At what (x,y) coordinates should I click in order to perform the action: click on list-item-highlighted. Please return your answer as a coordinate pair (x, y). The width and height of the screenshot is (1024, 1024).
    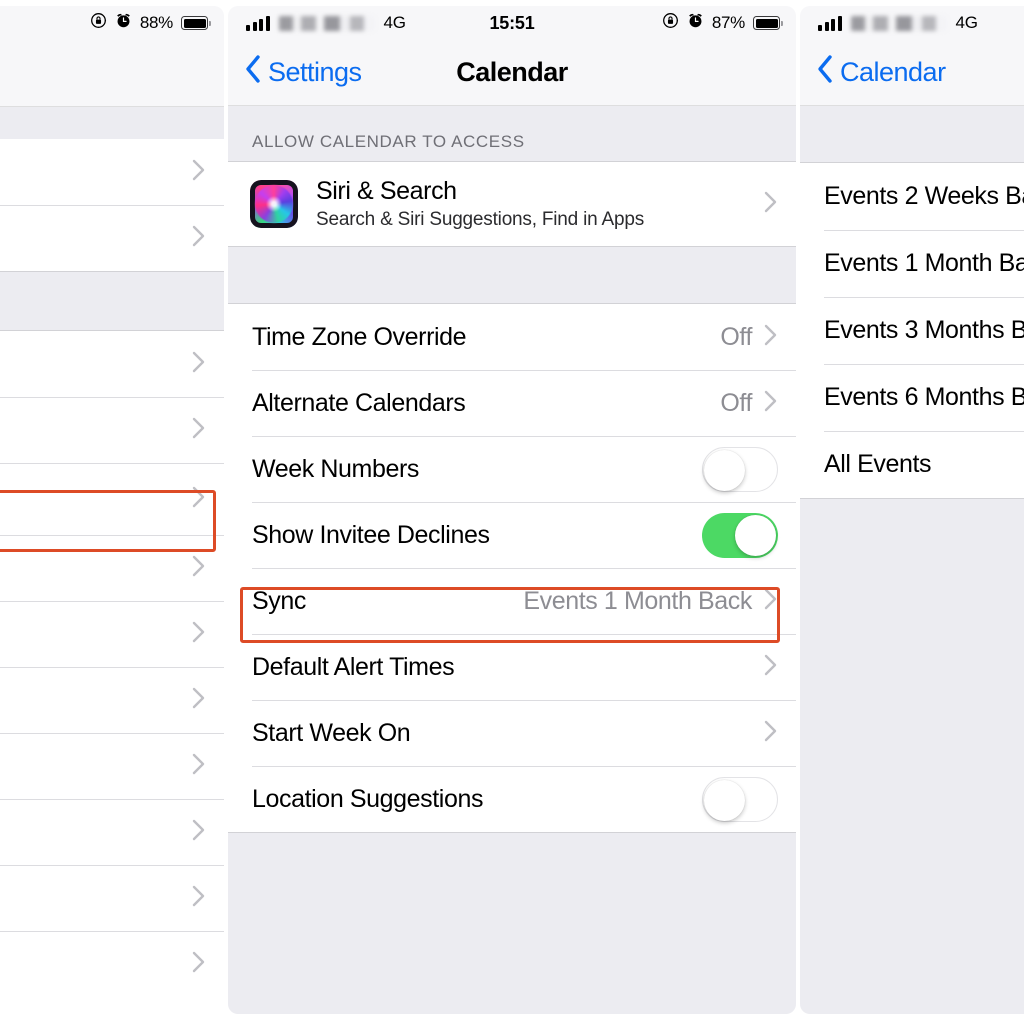
    Looking at the image, I should click on (112, 499).